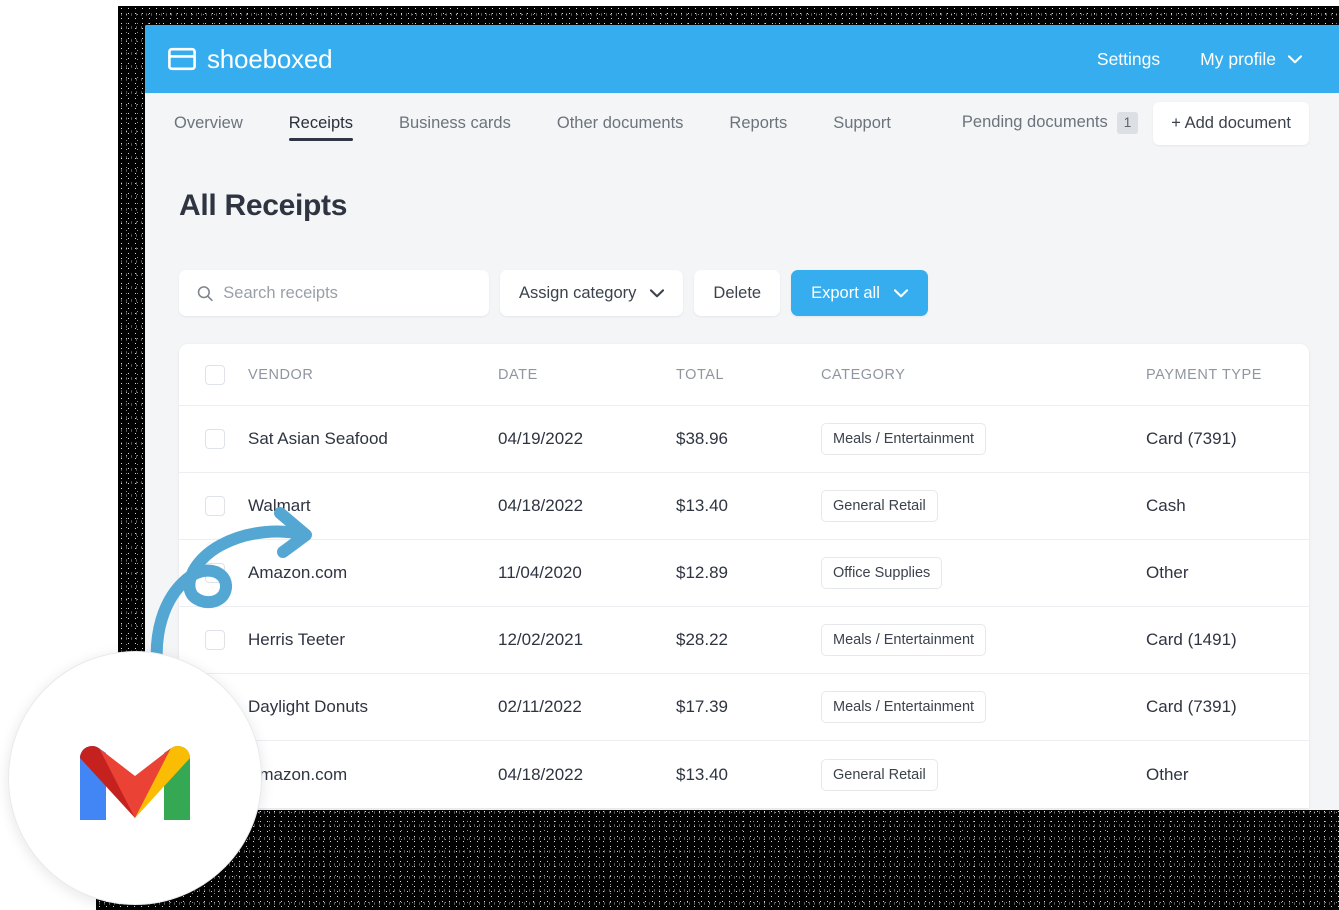 This screenshot has height=910, width=1339. I want to click on assign-category-button: Assign category, so click(592, 293).